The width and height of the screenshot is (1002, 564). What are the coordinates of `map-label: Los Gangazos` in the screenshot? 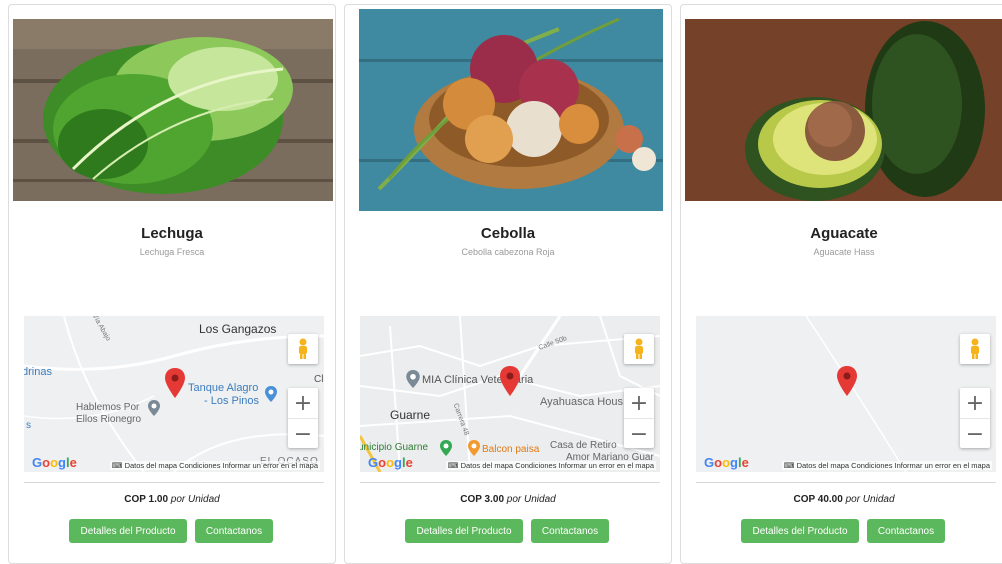 It's located at (238, 329).